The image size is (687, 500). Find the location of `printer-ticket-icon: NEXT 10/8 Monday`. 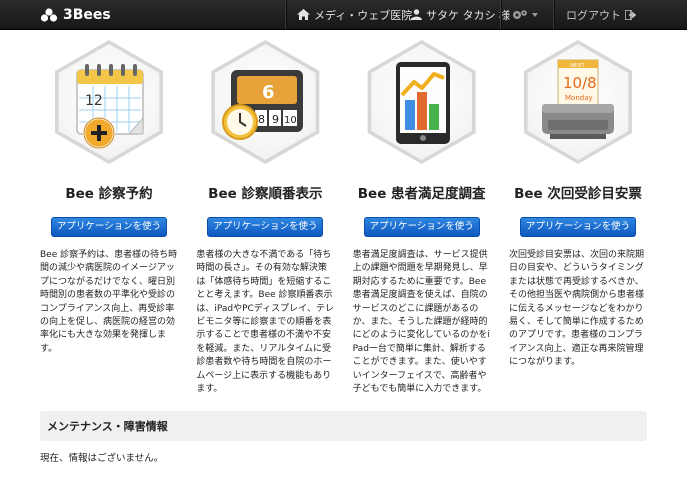

printer-ticket-icon: NEXT 10/8 Monday is located at coordinates (577, 99).